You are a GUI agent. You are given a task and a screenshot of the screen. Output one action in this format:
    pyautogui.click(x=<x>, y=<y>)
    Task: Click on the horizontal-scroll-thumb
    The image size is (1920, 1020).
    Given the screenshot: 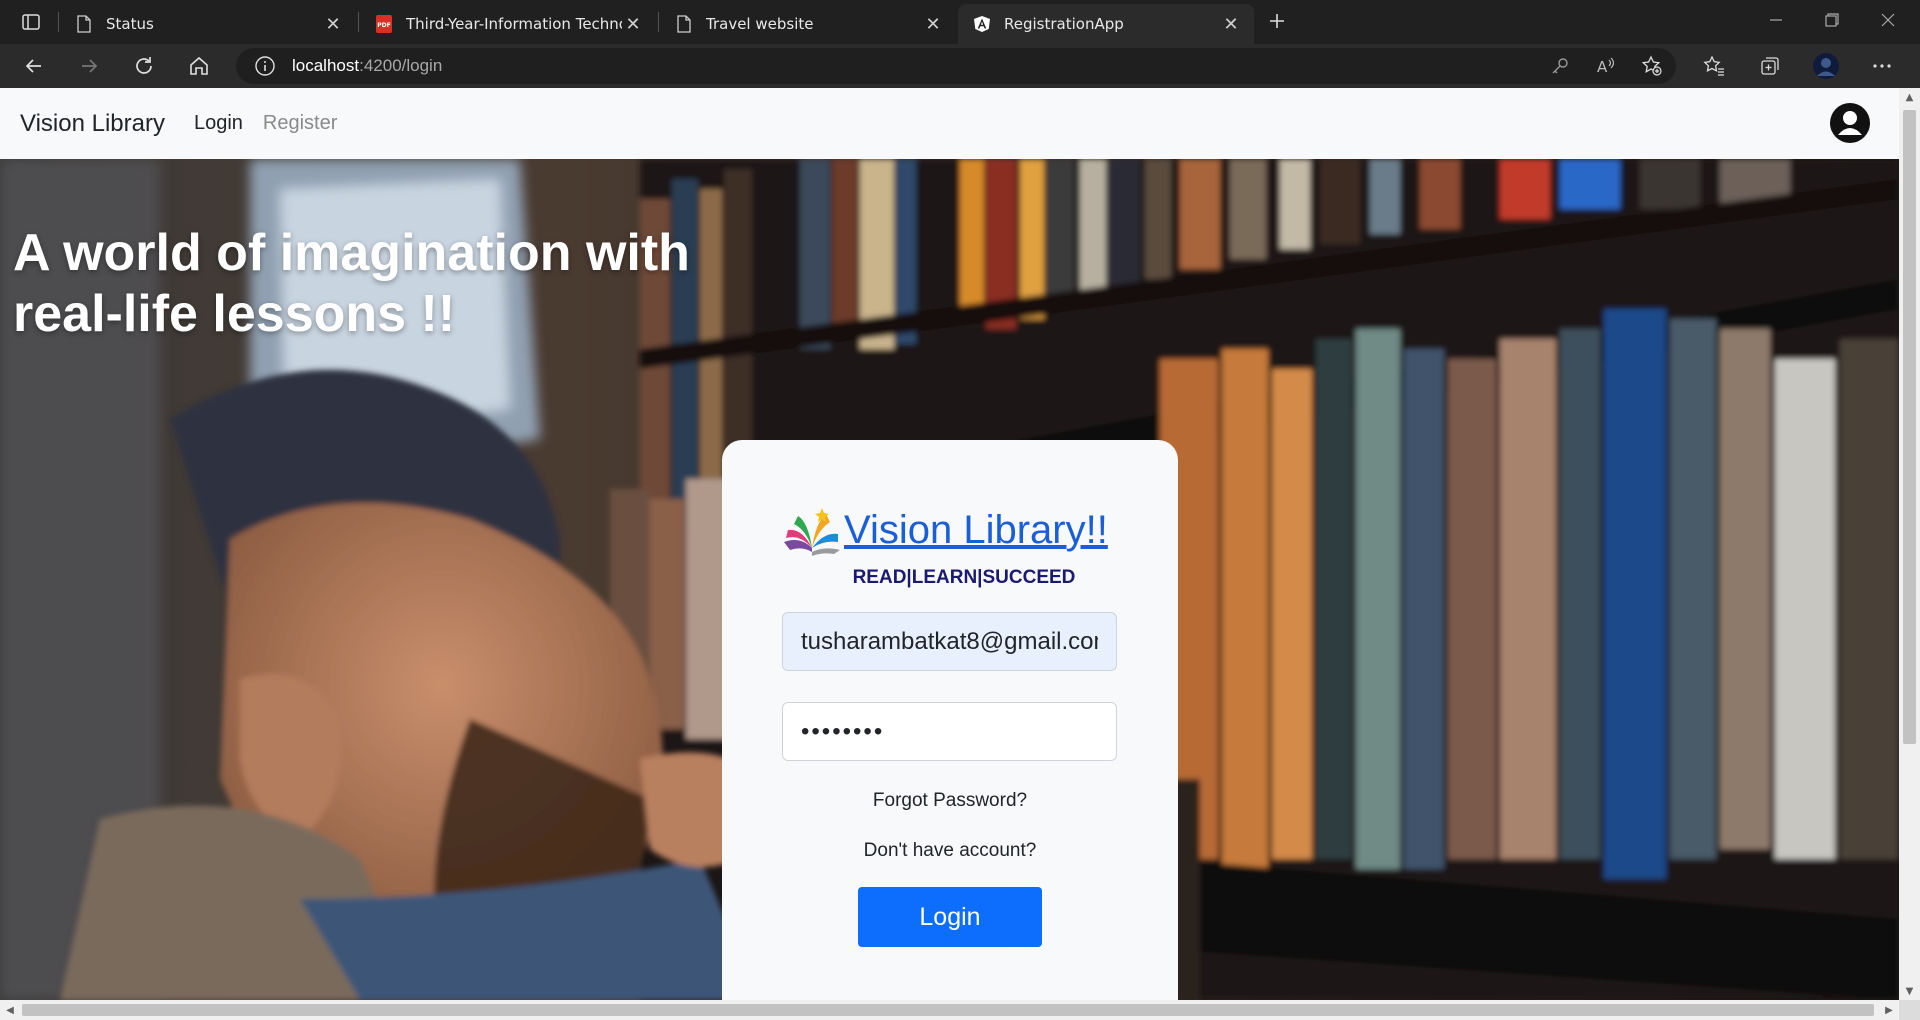 What is the action you would take?
    pyautogui.click(x=948, y=1010)
    